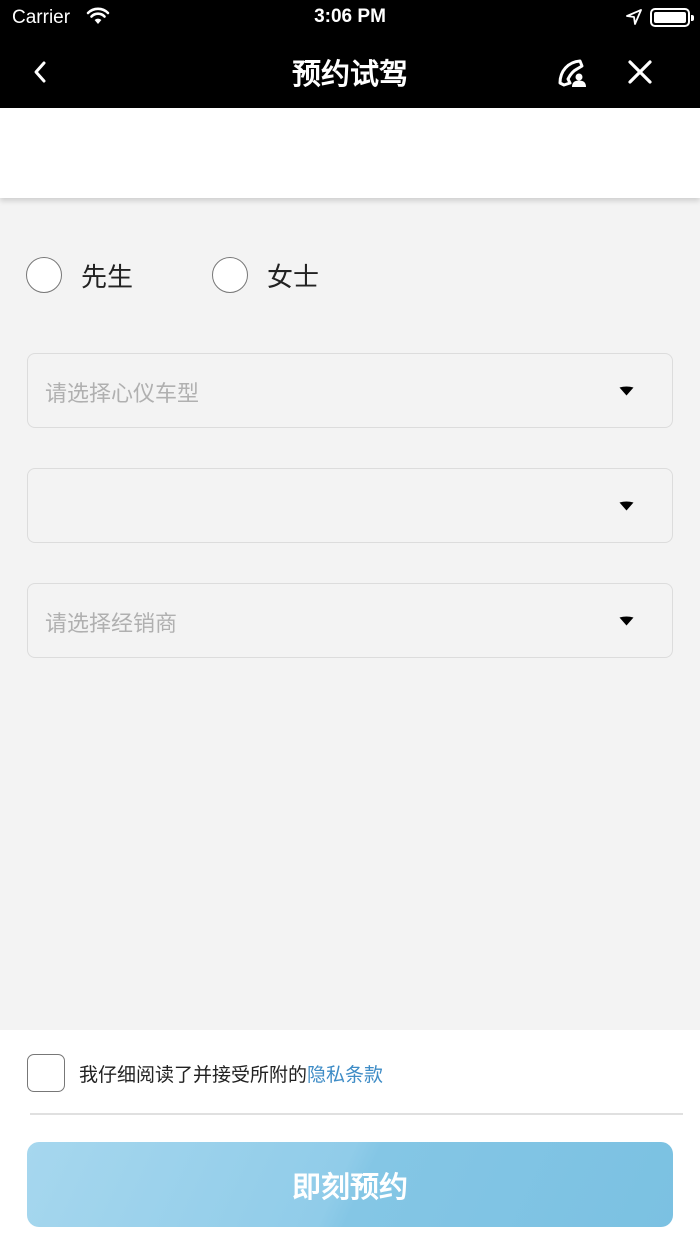 Image resolution: width=700 pixels, height=1244 pixels. What do you see at coordinates (293, 277) in the screenshot?
I see `gender-label-ms: 女士` at bounding box center [293, 277].